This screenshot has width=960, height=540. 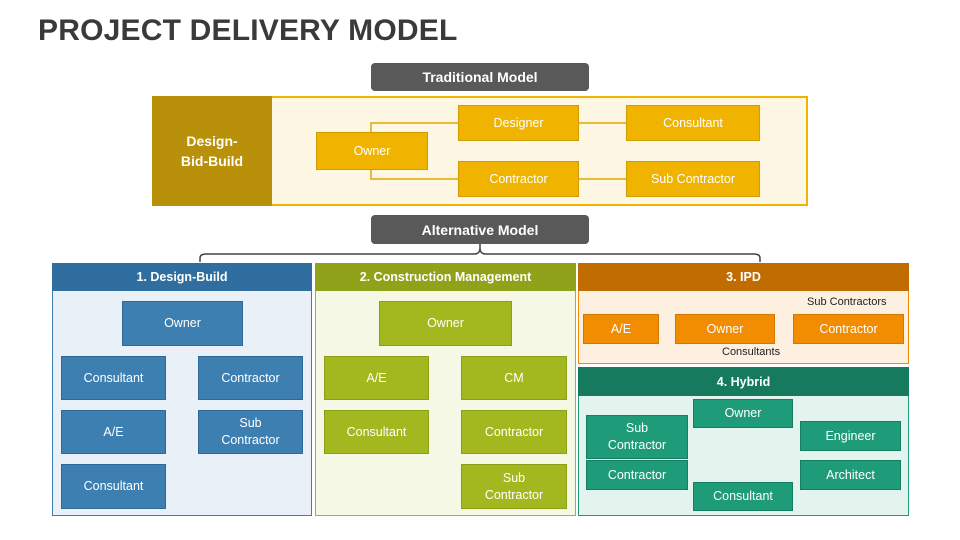 What do you see at coordinates (250, 432) in the screenshot?
I see `db-sub-contractor-node: Sub Contractor` at bounding box center [250, 432].